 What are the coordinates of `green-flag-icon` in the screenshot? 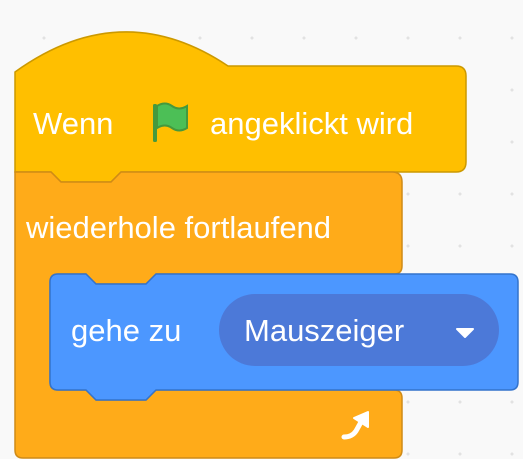 It's located at (170, 122).